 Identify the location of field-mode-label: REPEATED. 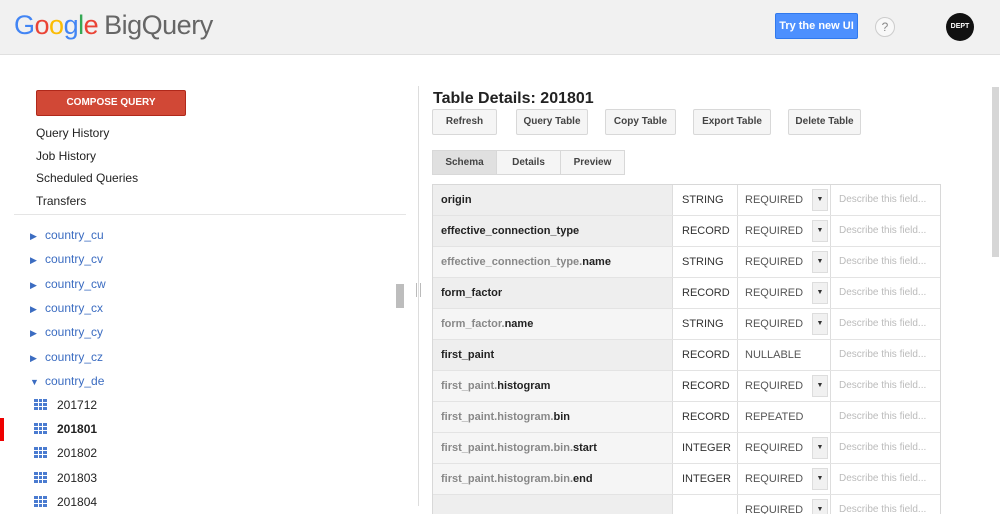
(774, 417).